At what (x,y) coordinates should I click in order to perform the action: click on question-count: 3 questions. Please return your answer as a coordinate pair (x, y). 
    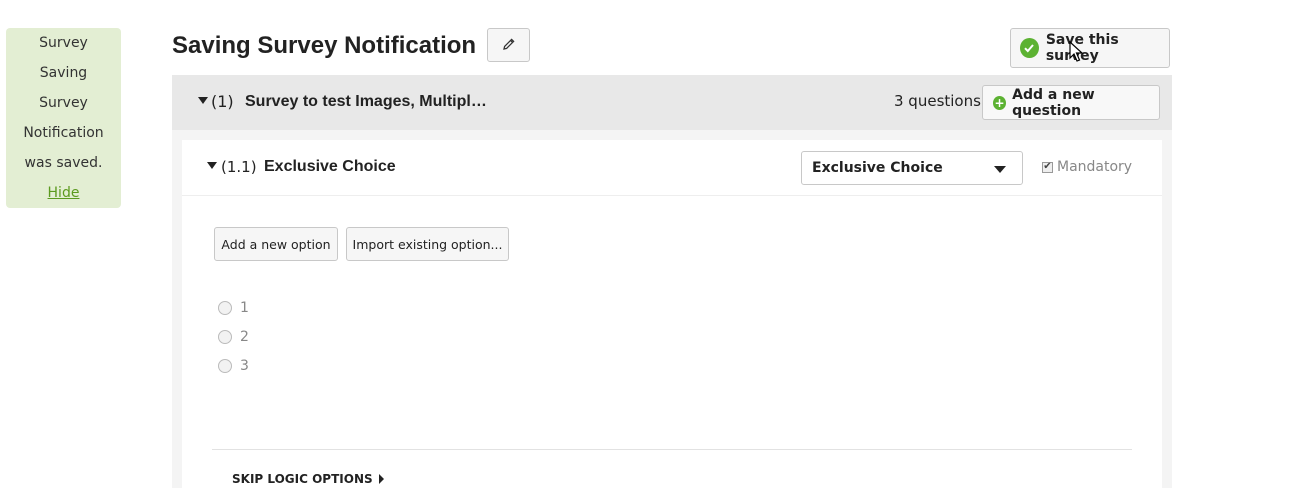
    Looking at the image, I should click on (937, 101).